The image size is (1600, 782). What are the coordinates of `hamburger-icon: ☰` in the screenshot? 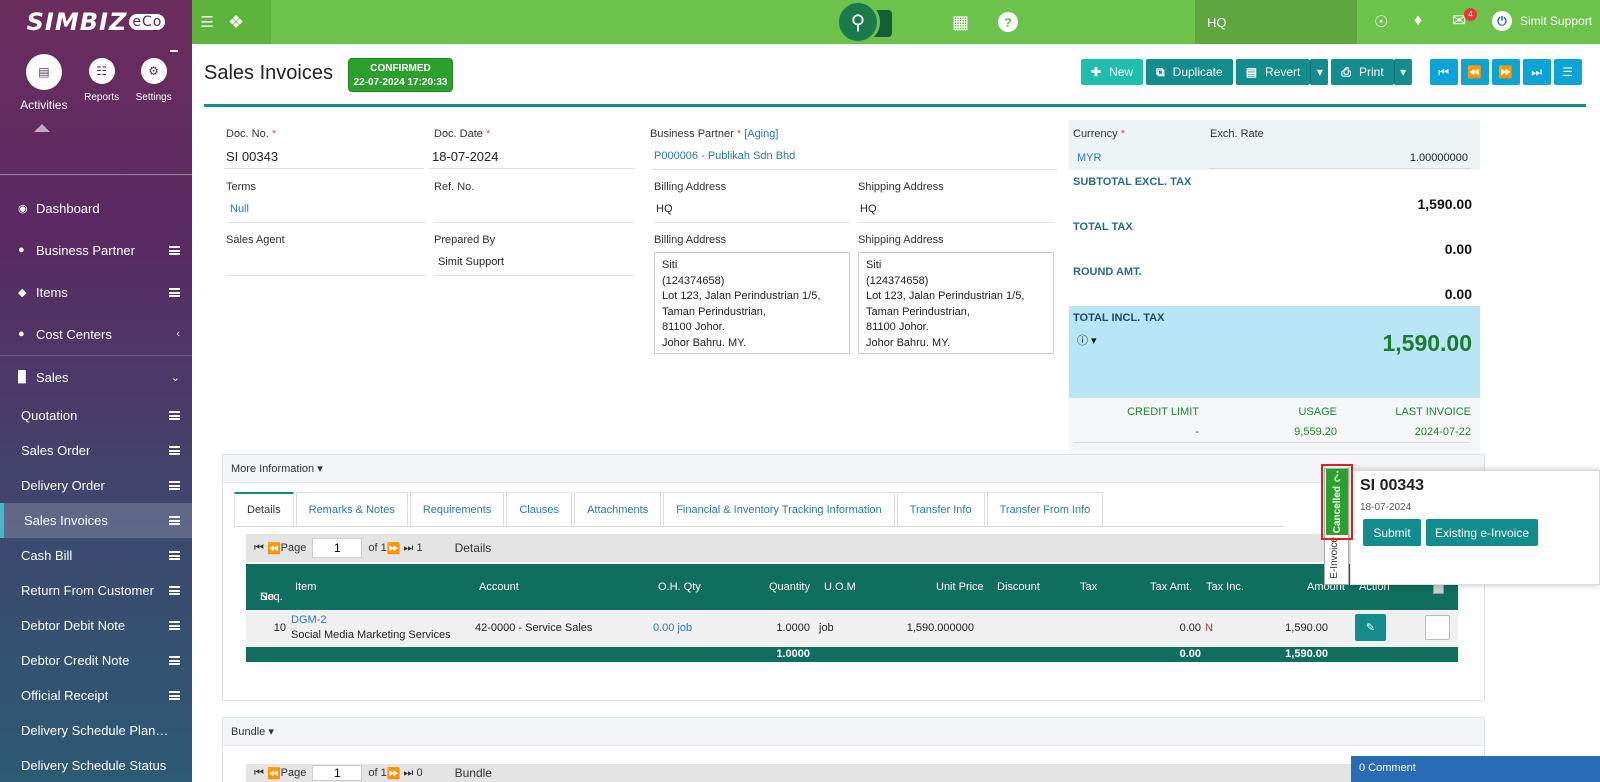 It's located at (207, 22).